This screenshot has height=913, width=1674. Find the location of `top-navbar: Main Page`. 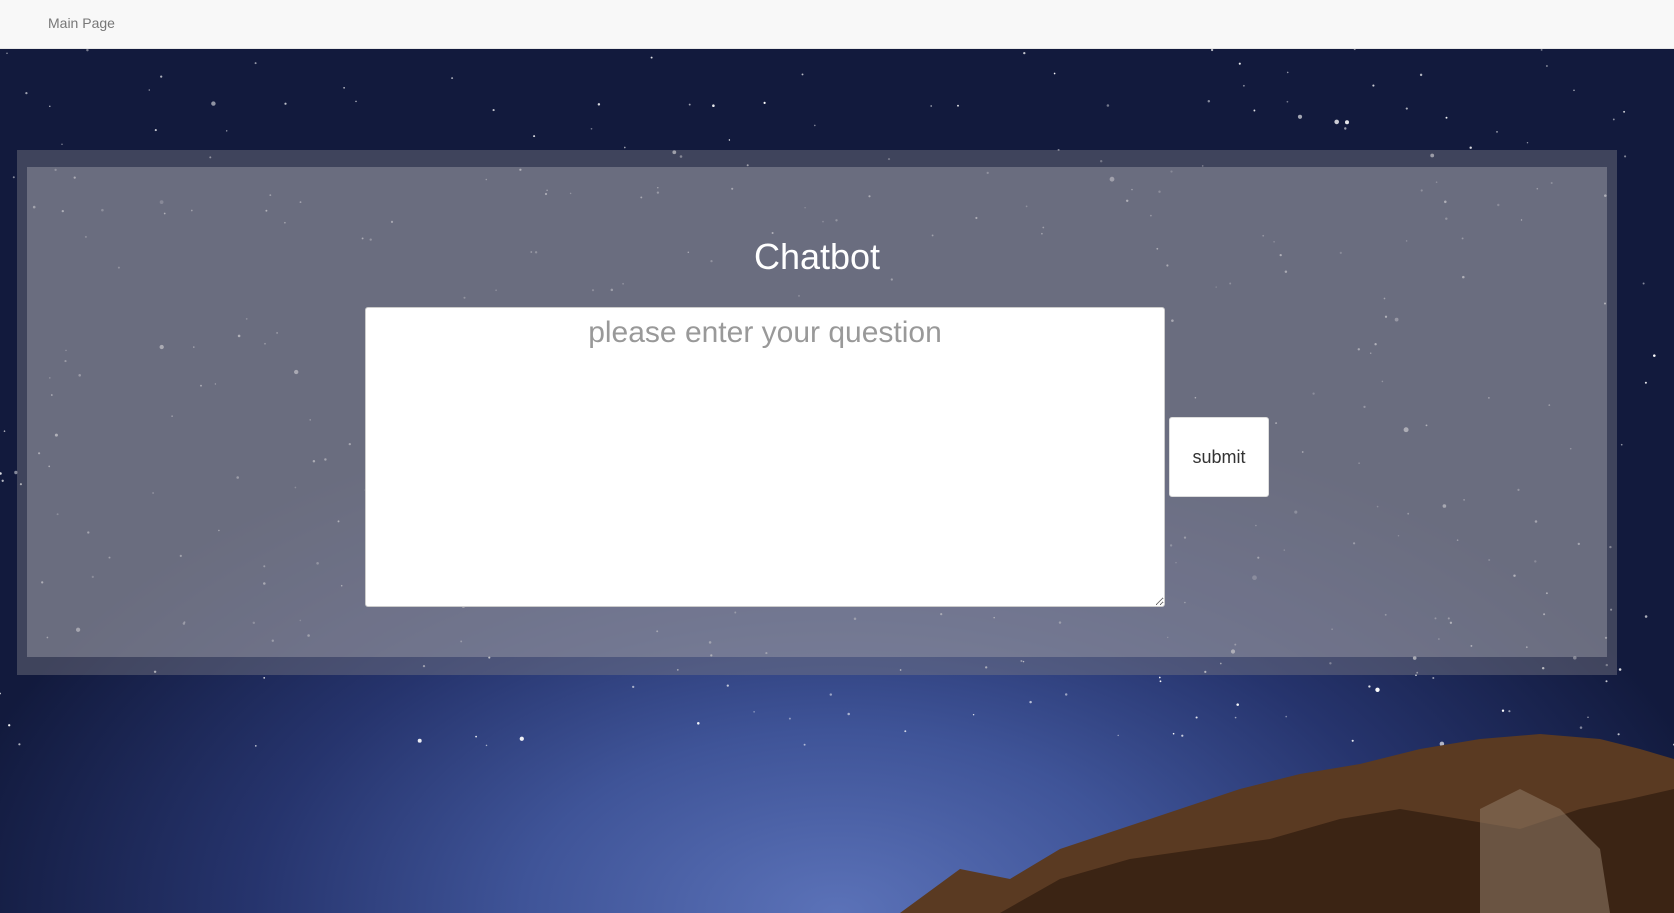

top-navbar: Main Page is located at coordinates (837, 24).